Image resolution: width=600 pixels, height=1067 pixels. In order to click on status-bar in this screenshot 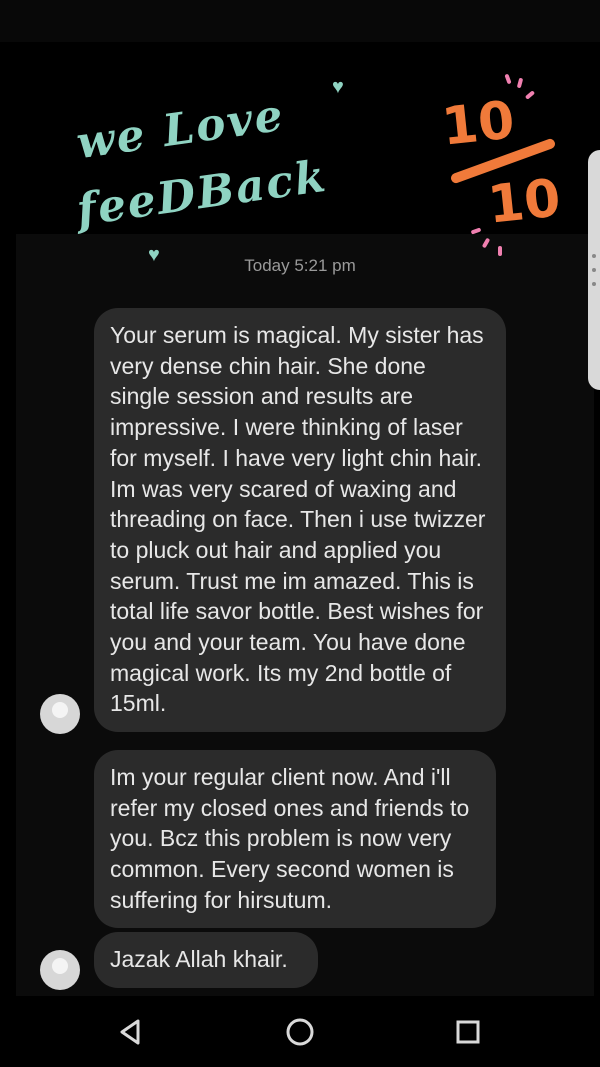, I will do `click(300, 21)`.